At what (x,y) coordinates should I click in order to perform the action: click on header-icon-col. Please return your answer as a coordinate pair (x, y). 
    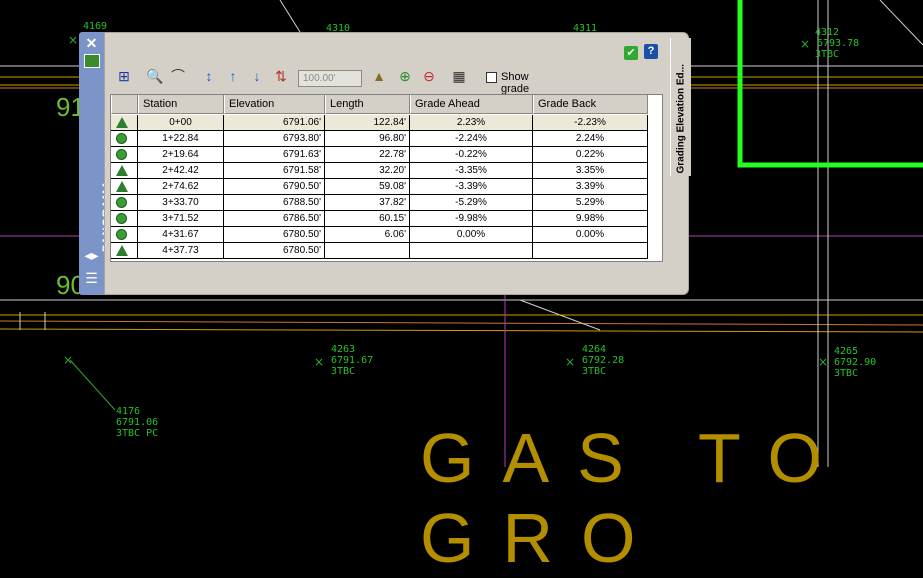
    Looking at the image, I should click on (124, 104).